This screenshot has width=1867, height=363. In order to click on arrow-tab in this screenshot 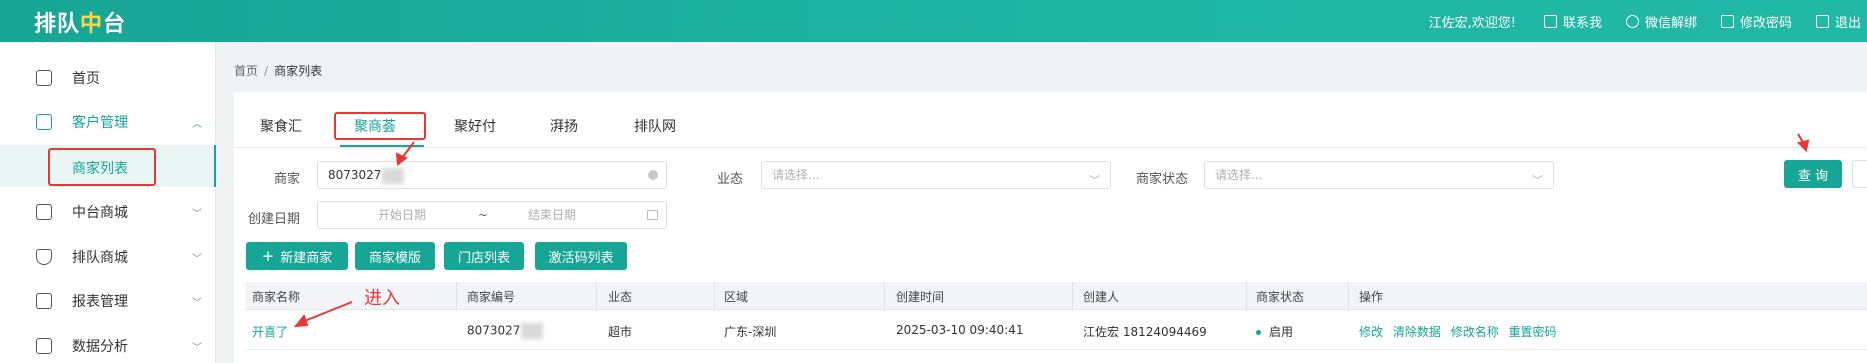, I will do `click(405, 153)`.